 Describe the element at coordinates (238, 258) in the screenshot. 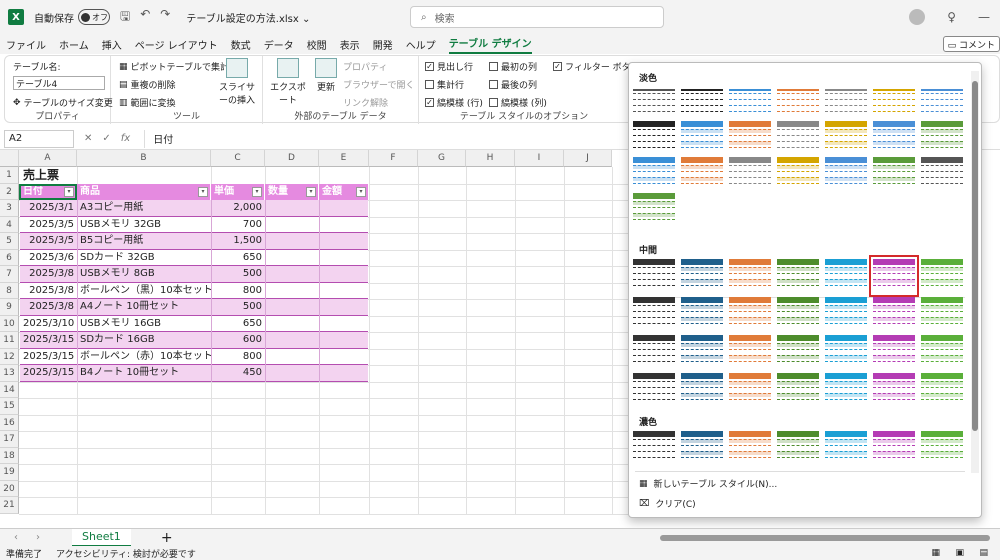

I see `table-cell: 650` at that location.